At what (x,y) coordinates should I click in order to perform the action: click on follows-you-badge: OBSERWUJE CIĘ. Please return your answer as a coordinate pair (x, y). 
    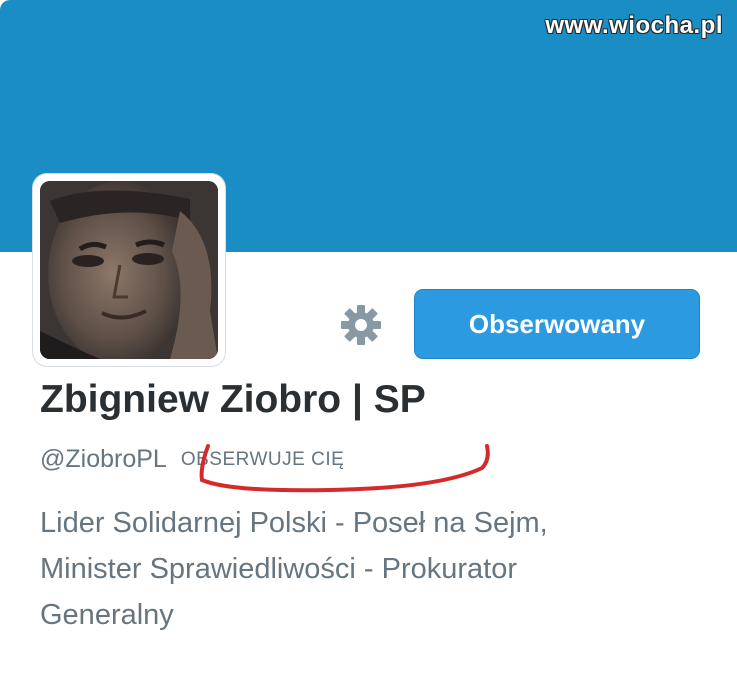
    Looking at the image, I should click on (262, 459).